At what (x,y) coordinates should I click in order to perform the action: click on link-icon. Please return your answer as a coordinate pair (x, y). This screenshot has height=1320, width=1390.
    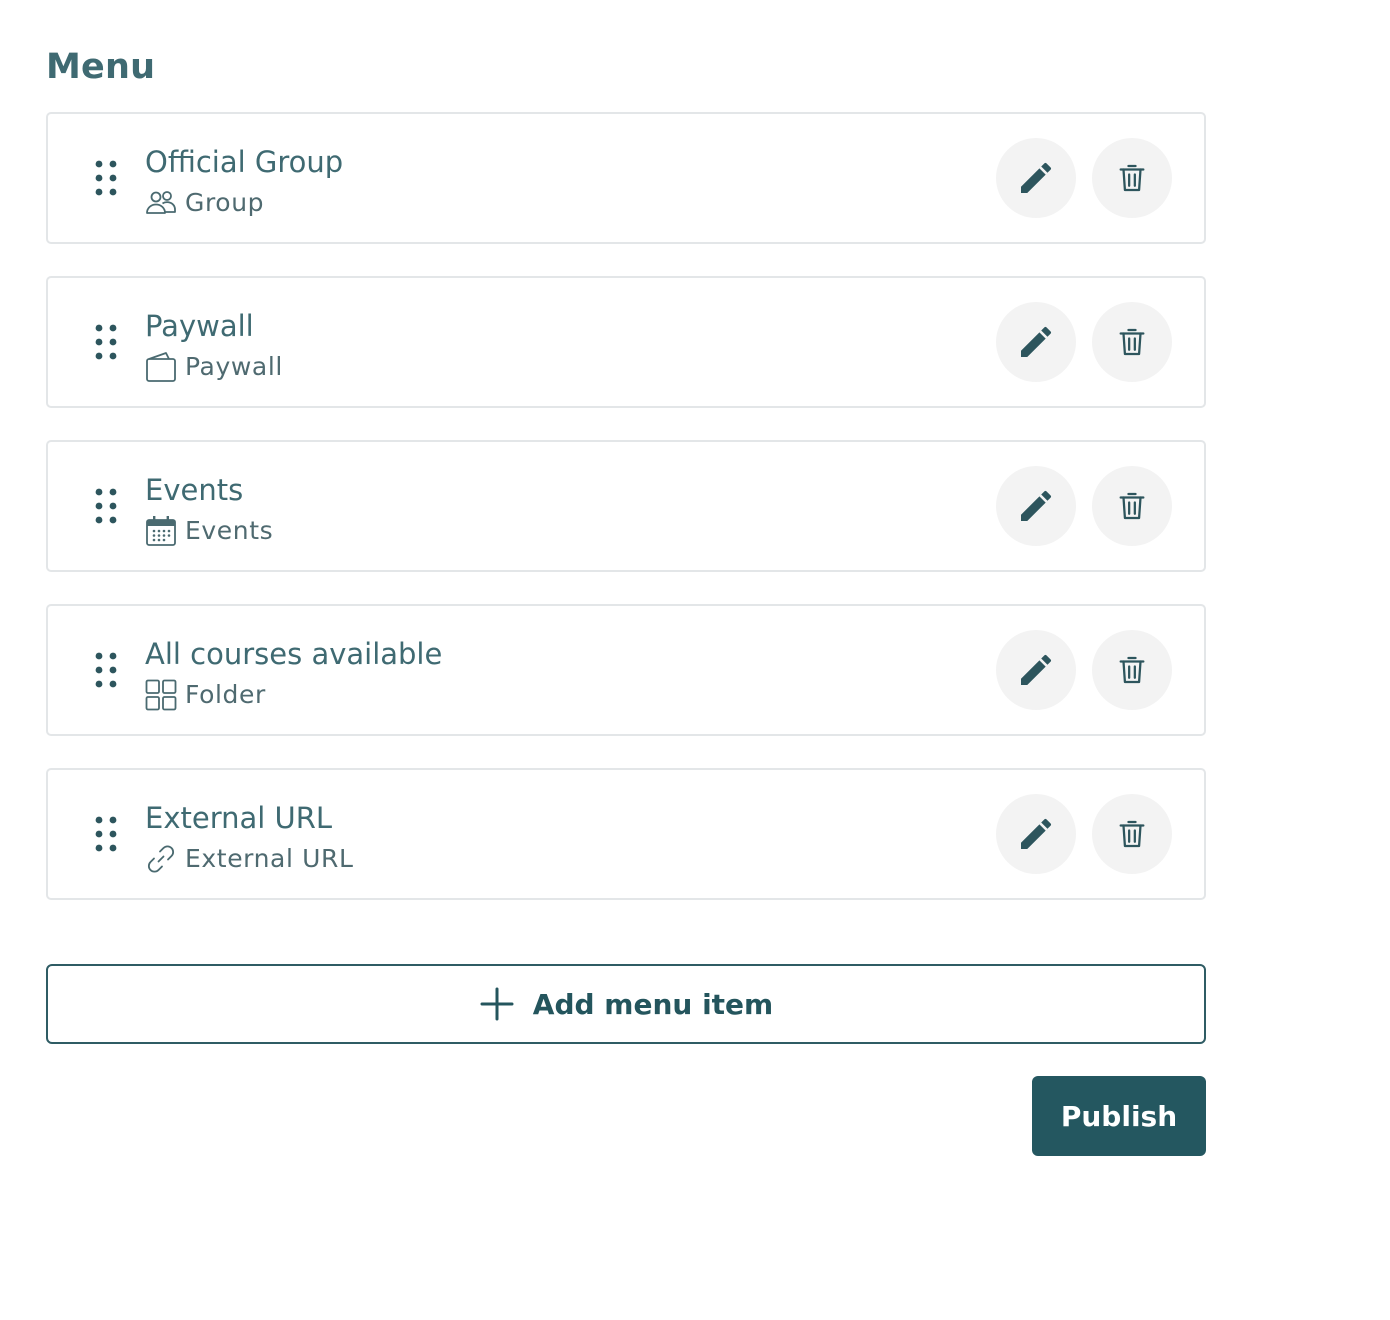
    Looking at the image, I should click on (161, 859).